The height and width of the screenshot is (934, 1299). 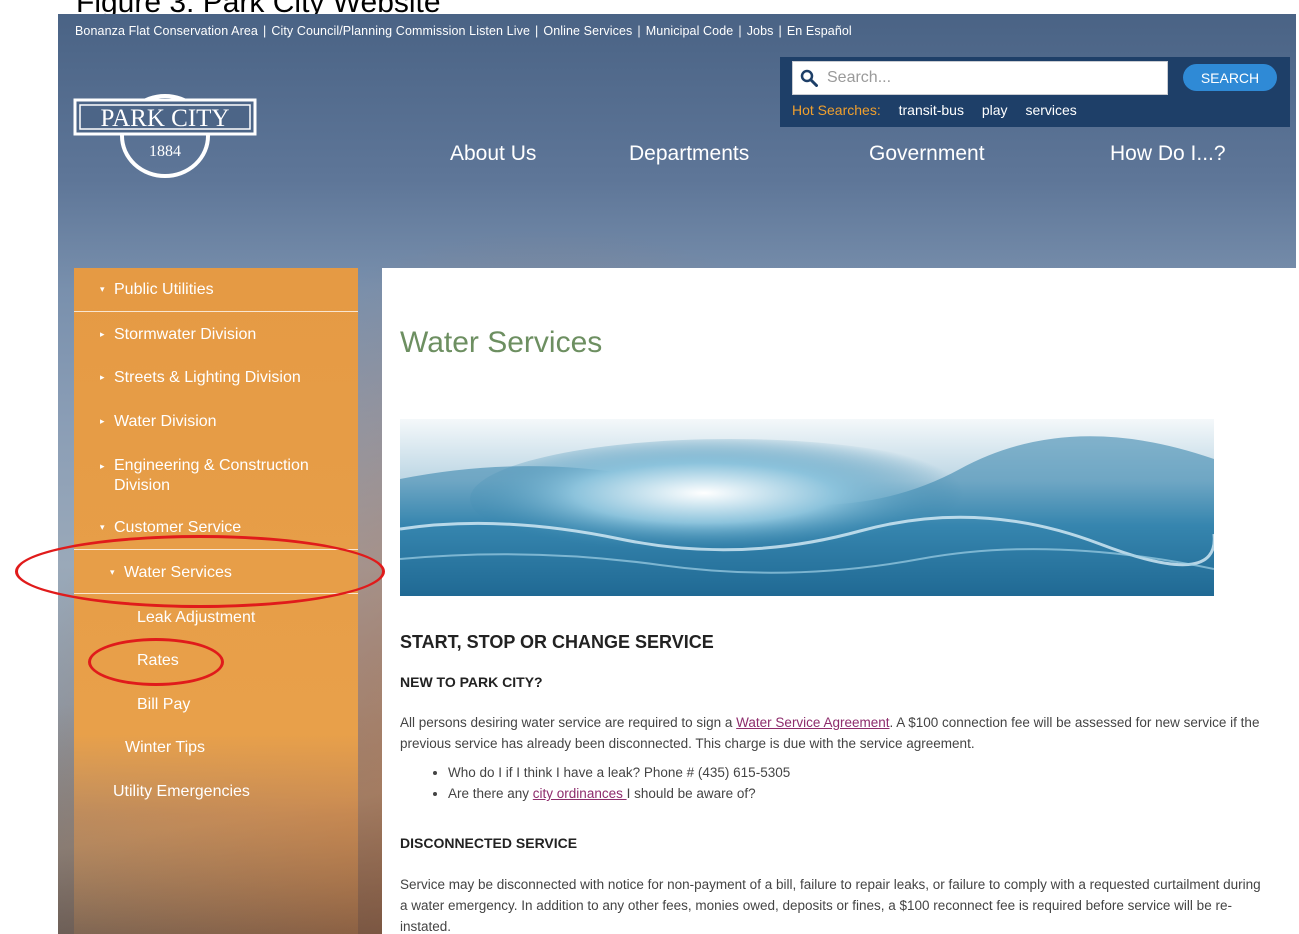 I want to click on hot-search-transit-bus: transit-bus, so click(x=931, y=110).